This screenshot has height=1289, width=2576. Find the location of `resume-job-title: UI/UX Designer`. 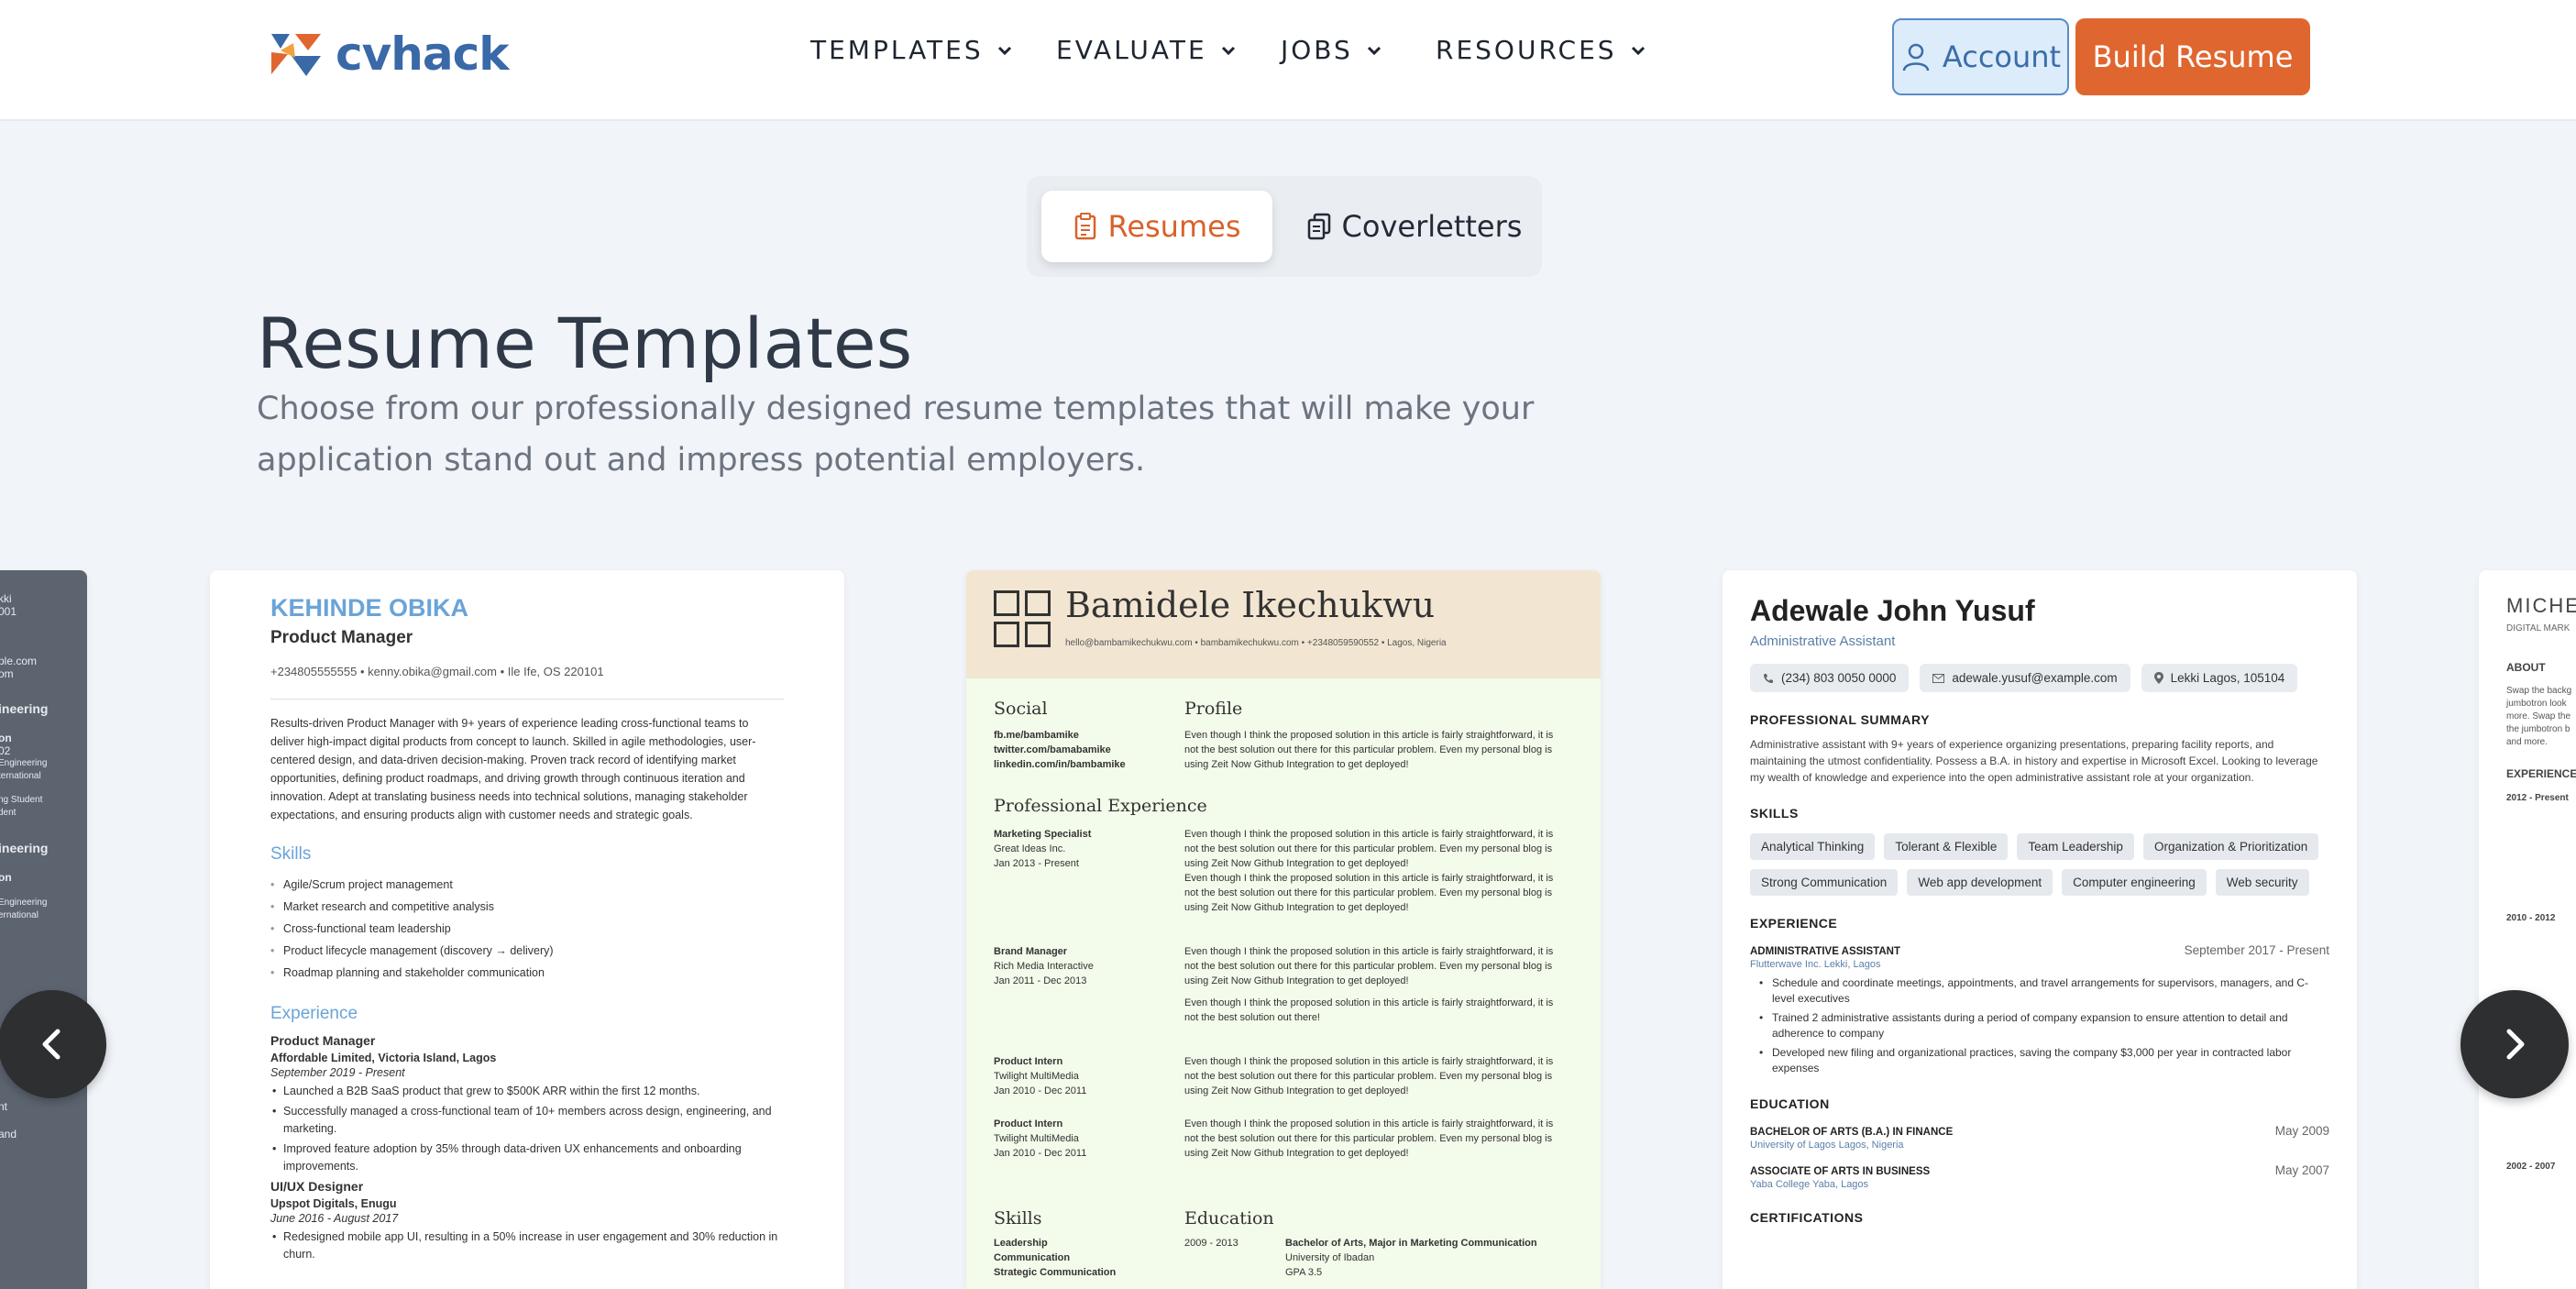

resume-job-title: UI/UX Designer is located at coordinates (317, 1187).